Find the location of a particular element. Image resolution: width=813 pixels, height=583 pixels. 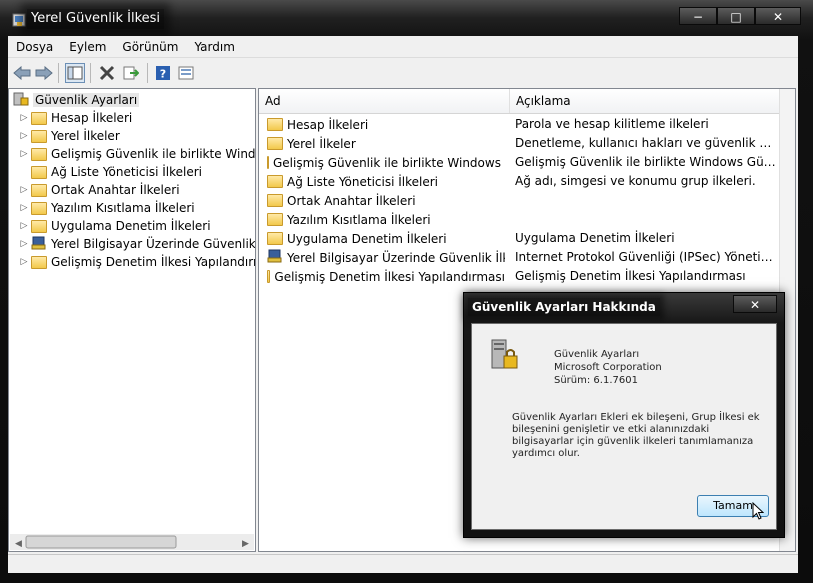

status-bar is located at coordinates (403, 563).